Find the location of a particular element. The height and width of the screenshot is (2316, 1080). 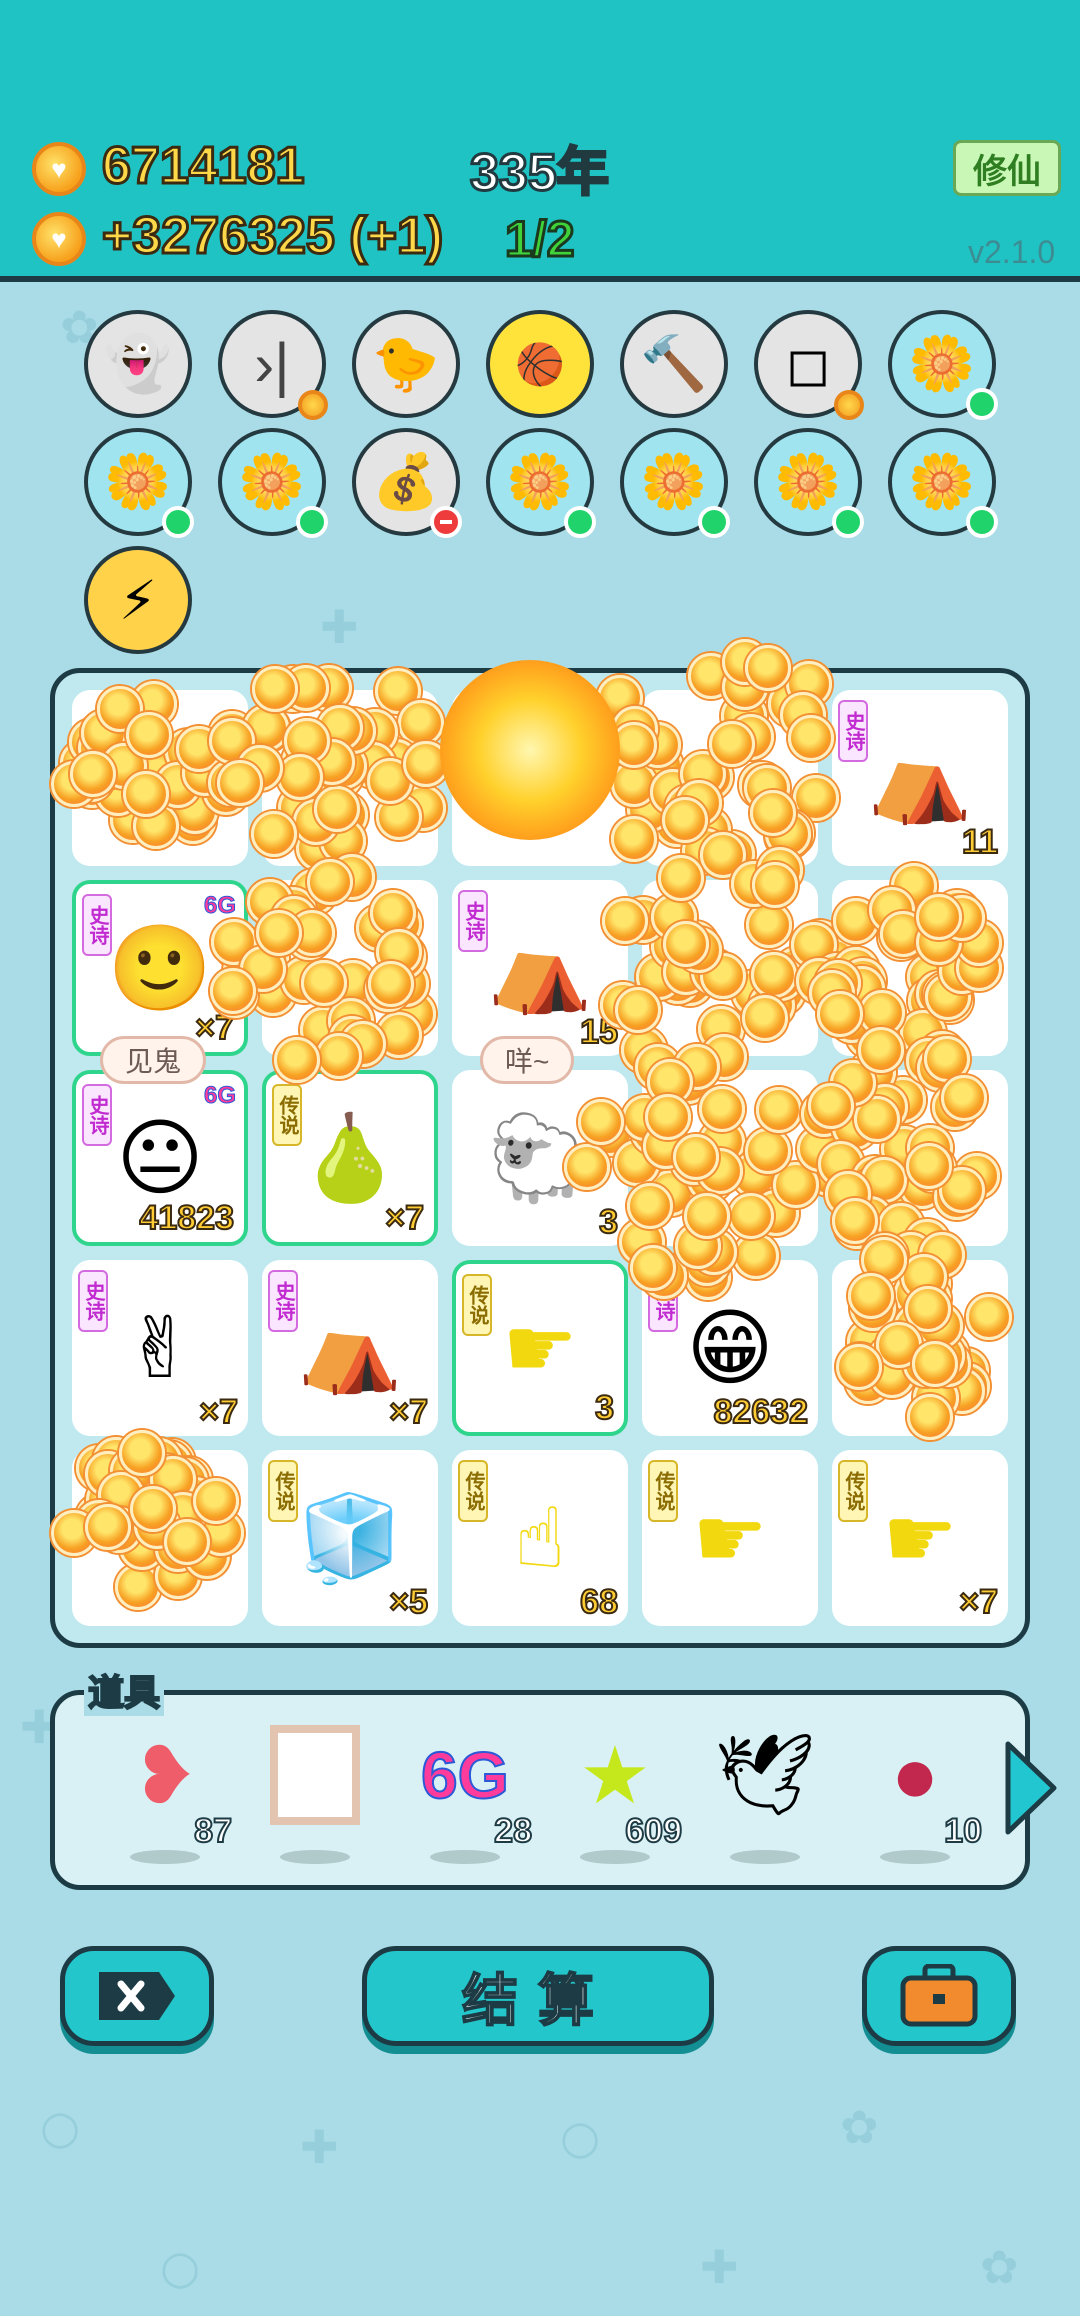

tool-item: ❥ 87 is located at coordinates (171, 1795).